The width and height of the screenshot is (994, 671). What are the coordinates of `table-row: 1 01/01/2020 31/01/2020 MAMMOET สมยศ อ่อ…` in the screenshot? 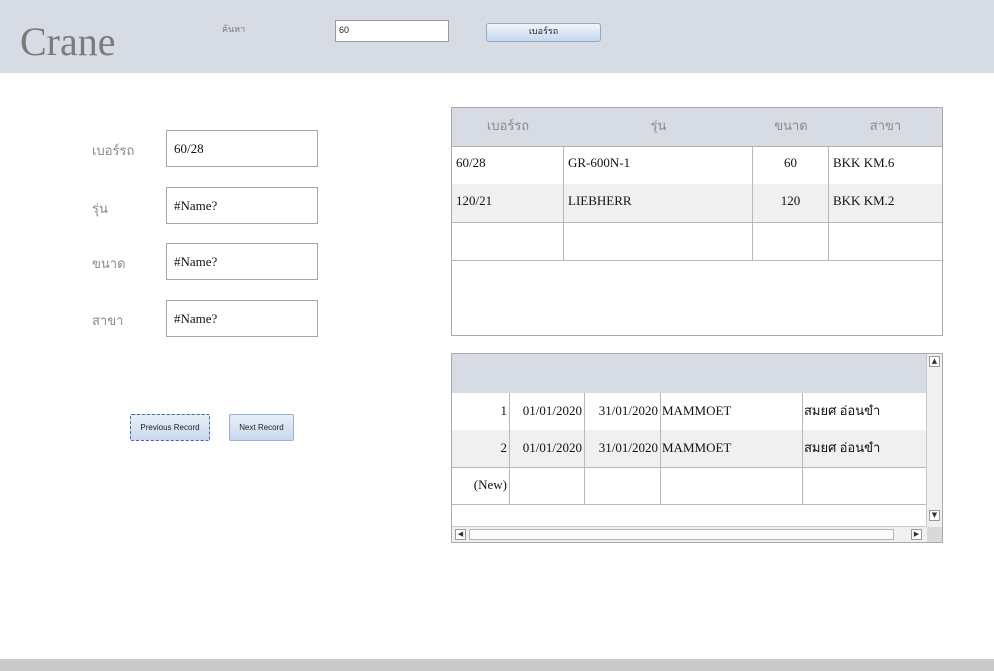 It's located at (689, 412).